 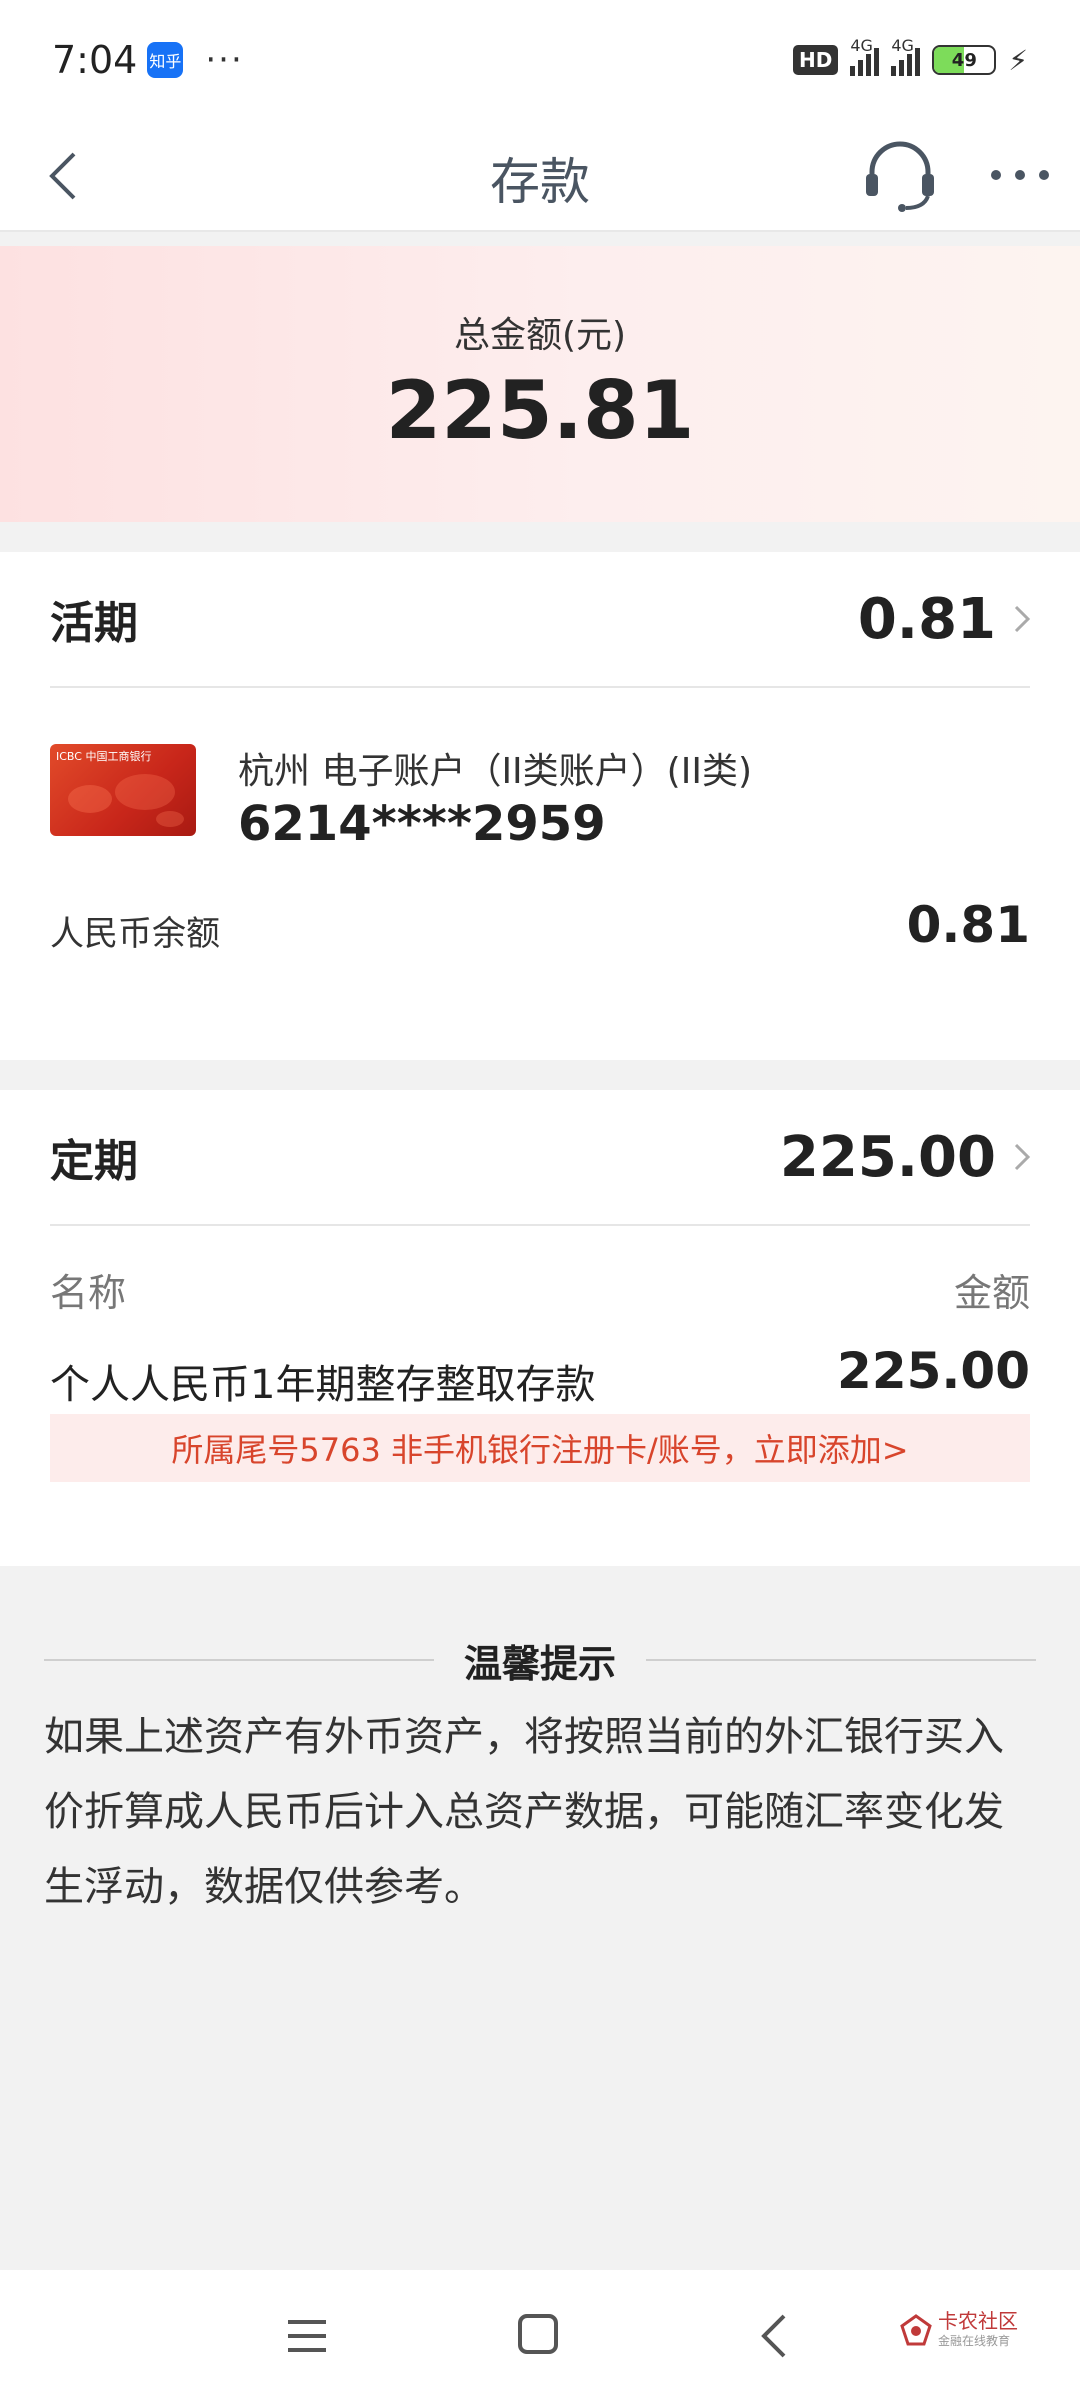 I want to click on rmb-balance-label: 人民币余额, so click(x=135, y=934).